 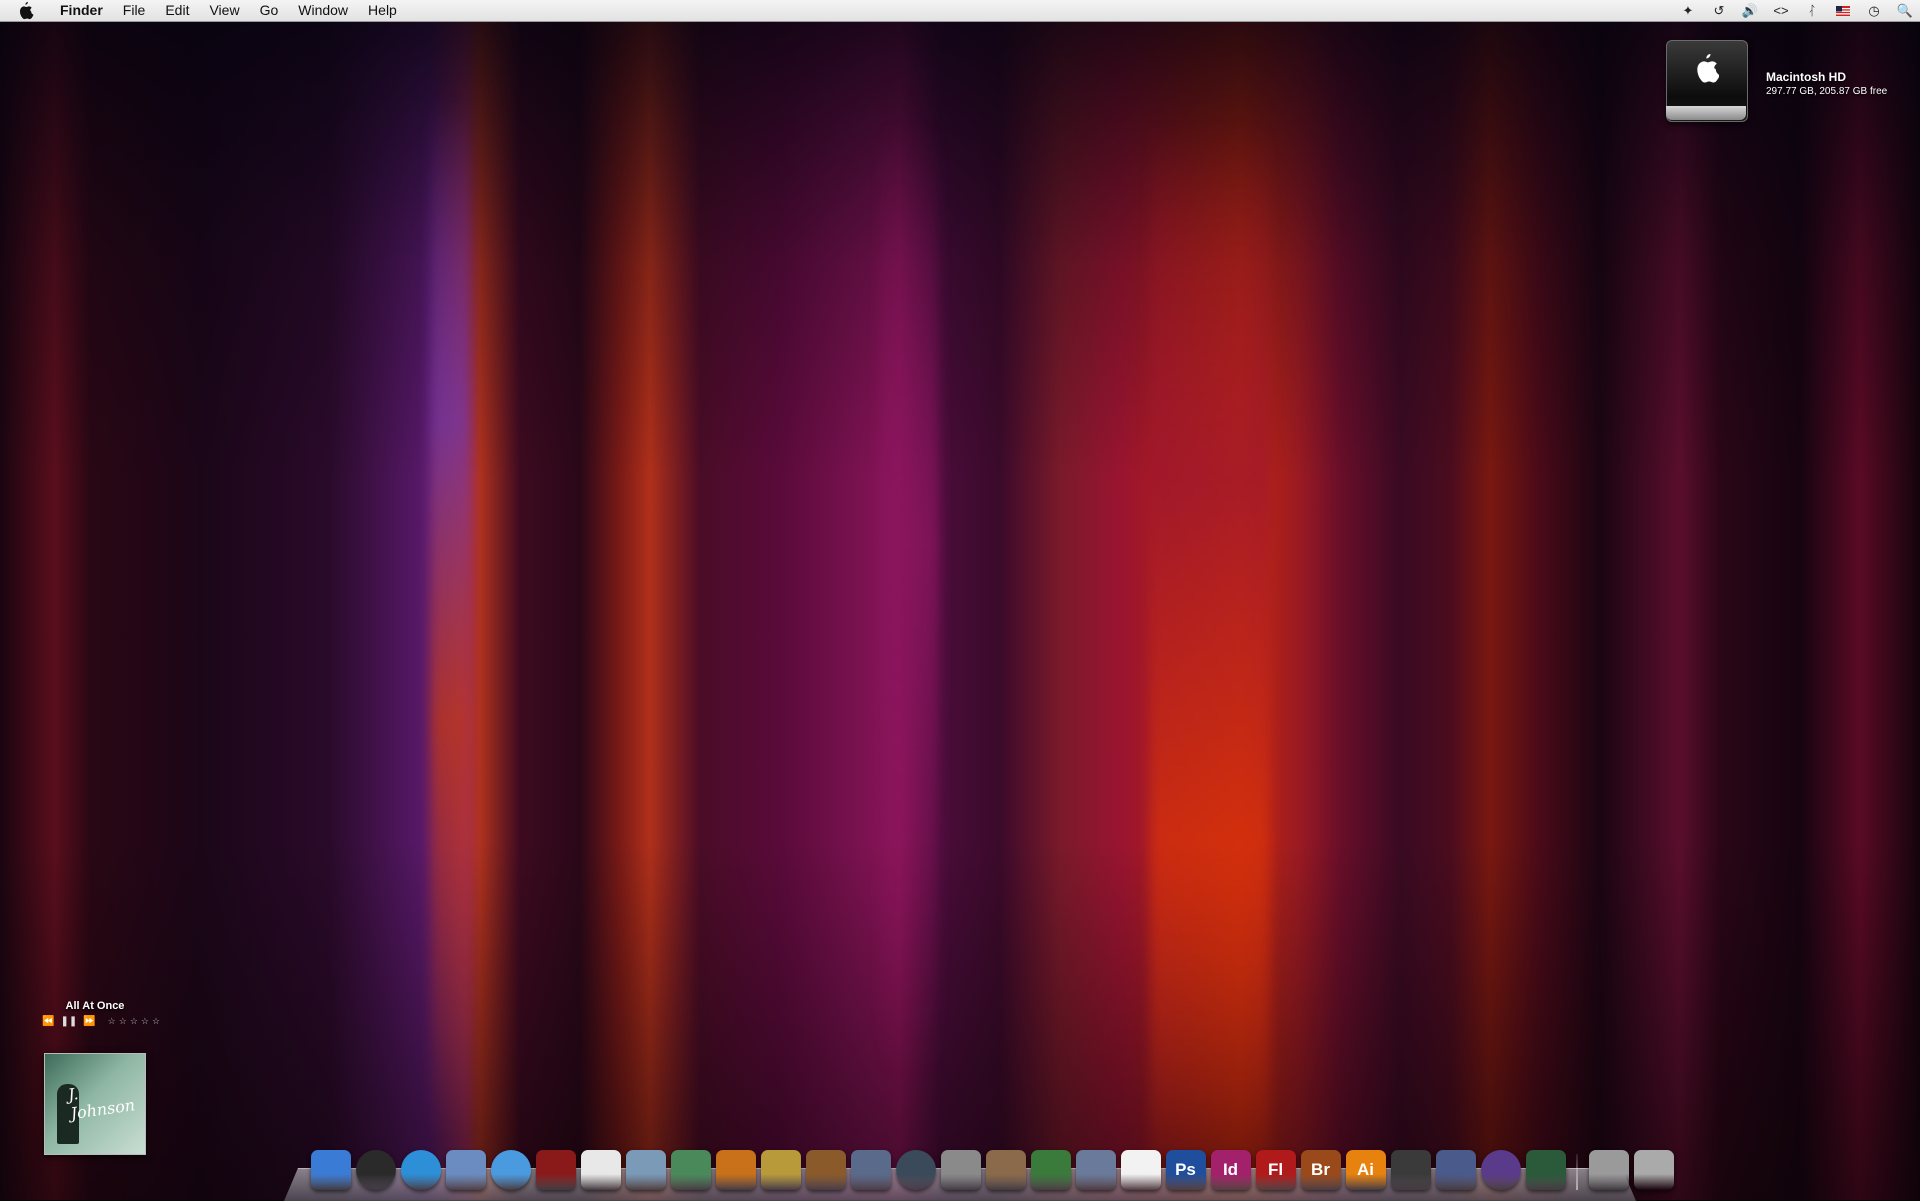 What do you see at coordinates (1843, 11) in the screenshot?
I see `flag-icon` at bounding box center [1843, 11].